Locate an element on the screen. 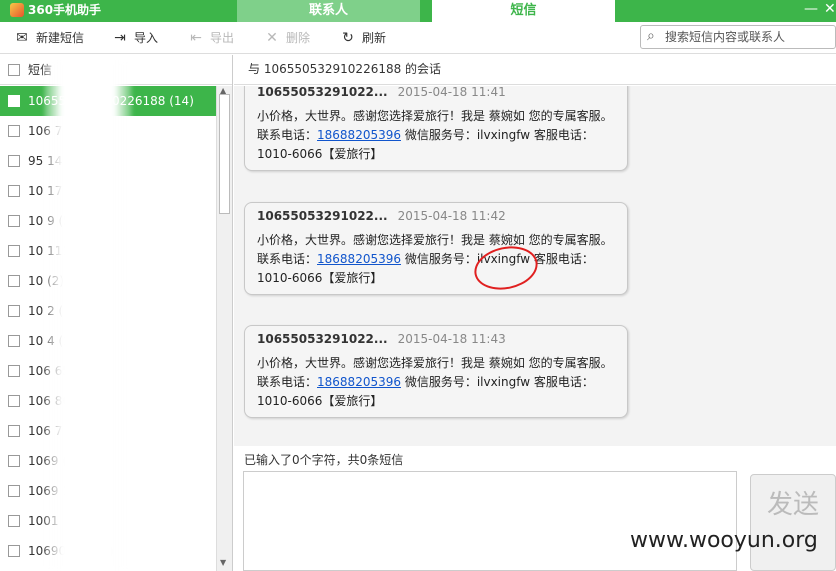  message-header: 10655053291022... 2015-04-18 11:43 is located at coordinates (436, 339).